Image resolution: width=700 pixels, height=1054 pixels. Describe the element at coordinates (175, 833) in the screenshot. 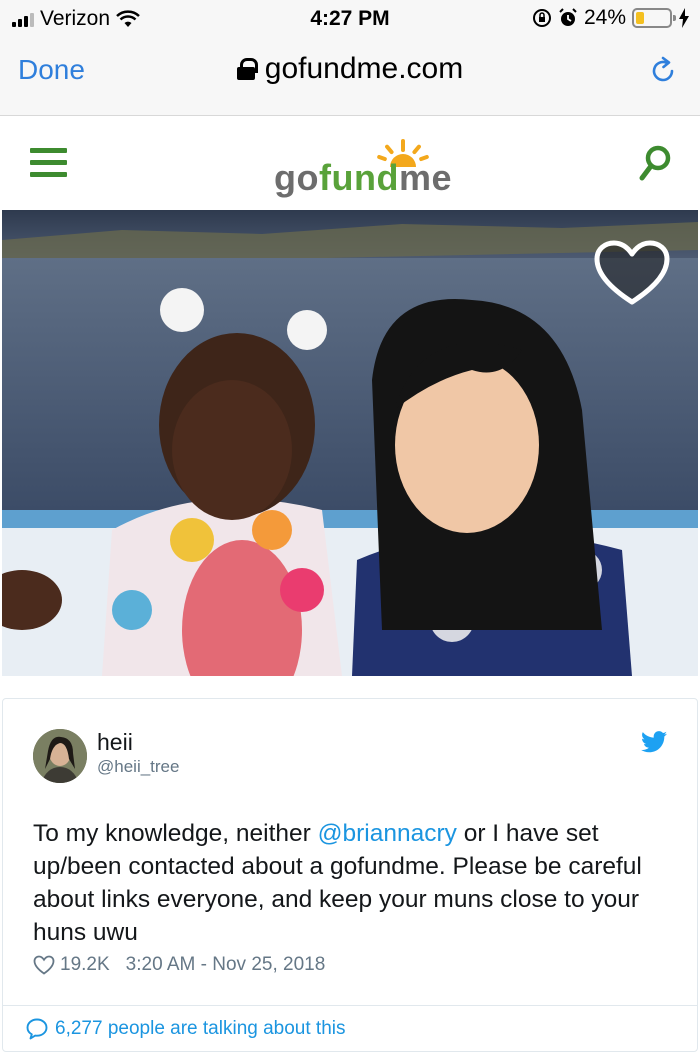

I see `tweet-text-before: To my knowledge, neither` at that location.